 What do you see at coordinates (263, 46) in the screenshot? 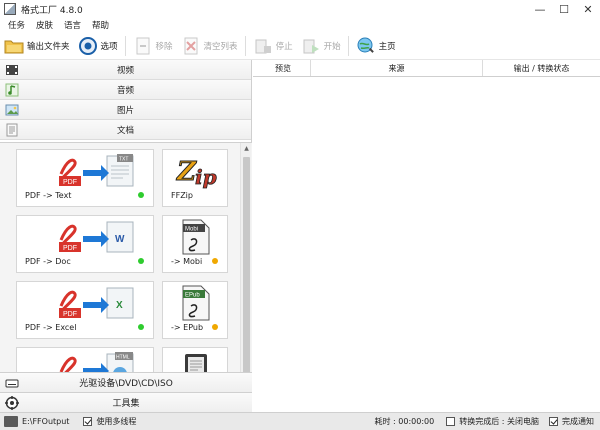
I see `stop-icon` at bounding box center [263, 46].